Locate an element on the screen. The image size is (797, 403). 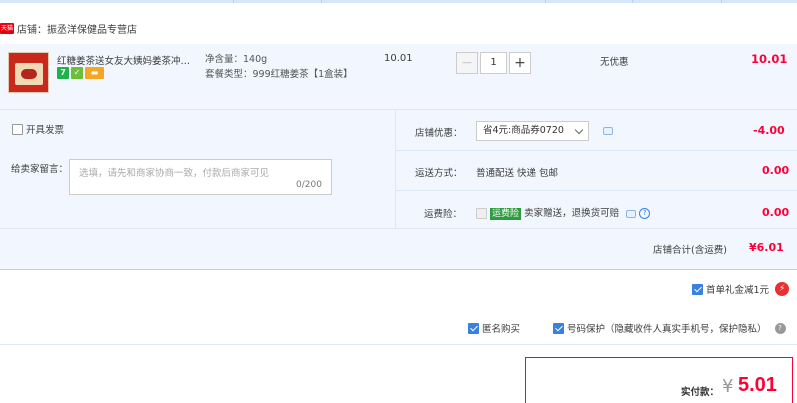
insurance-option: 运费险 卖家赠送，退换货可赔 ? is located at coordinates (563, 212).